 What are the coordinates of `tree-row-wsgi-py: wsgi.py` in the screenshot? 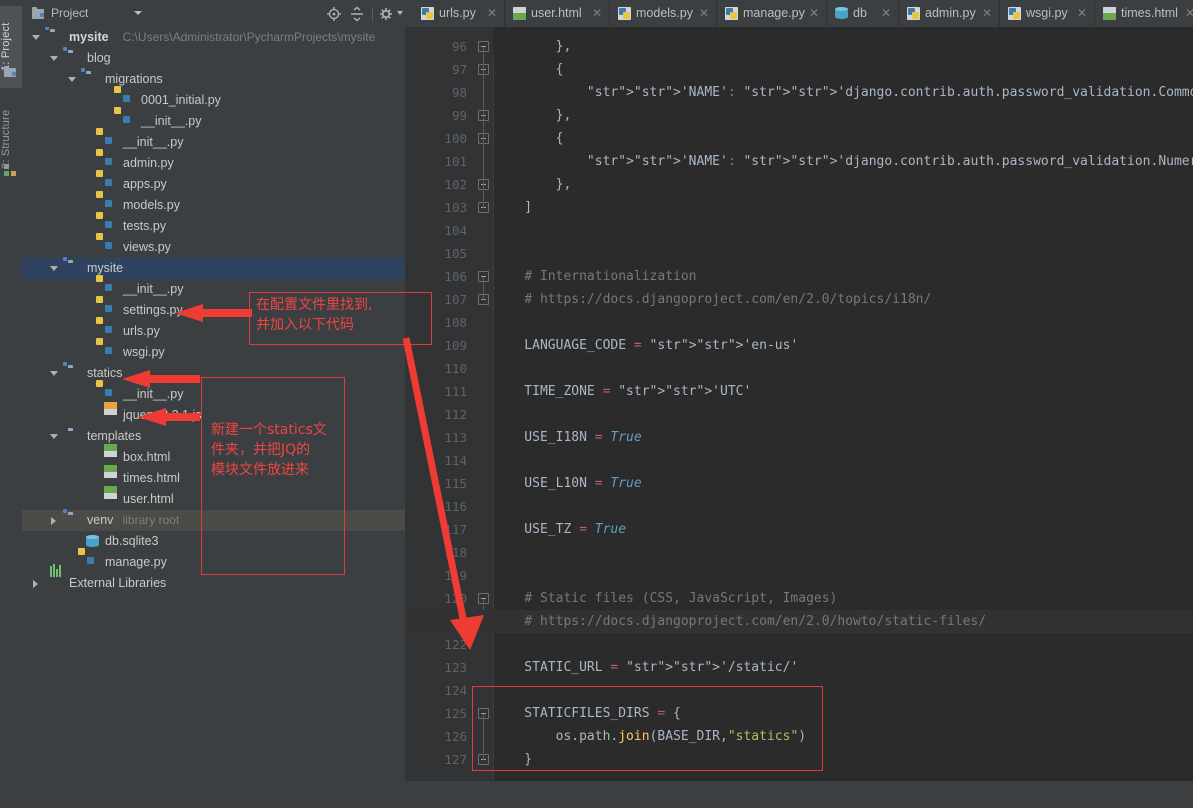 It's located at (213, 352).